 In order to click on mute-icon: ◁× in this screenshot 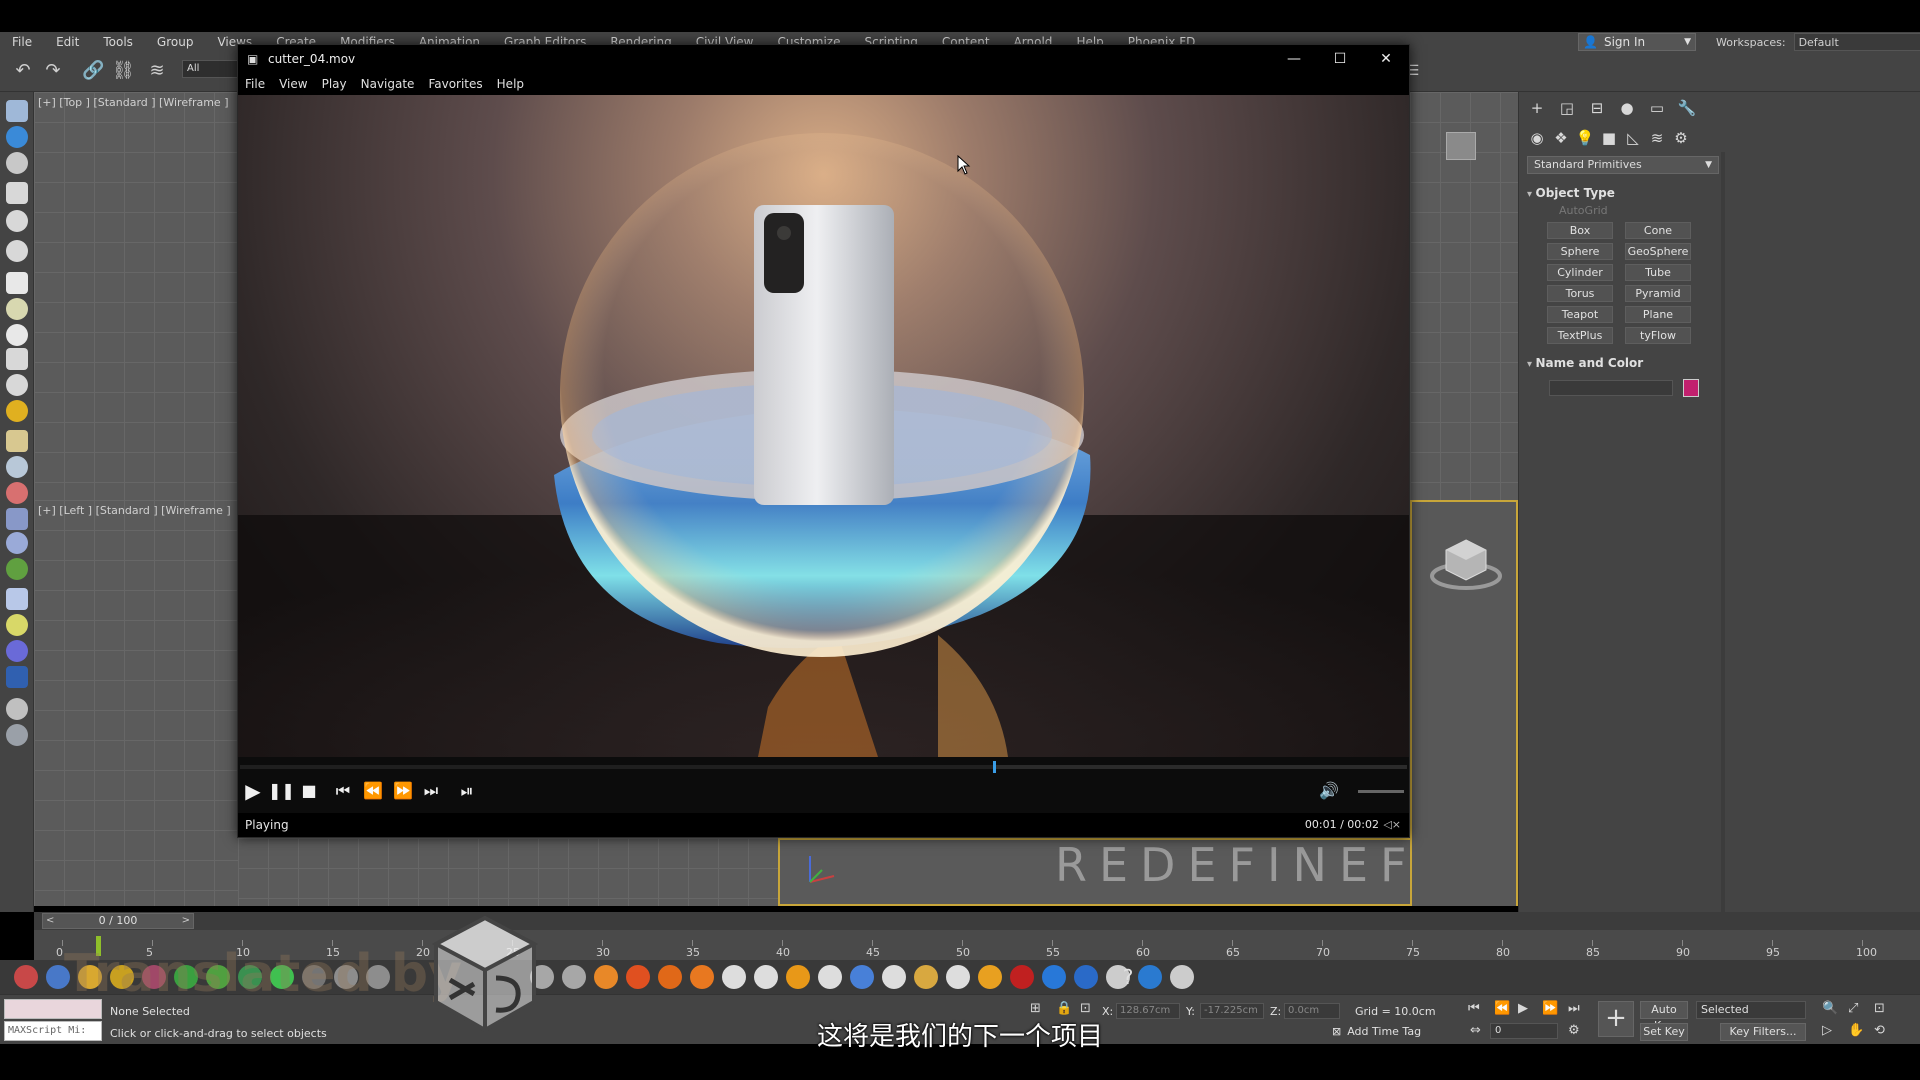, I will do `click(1392, 824)`.